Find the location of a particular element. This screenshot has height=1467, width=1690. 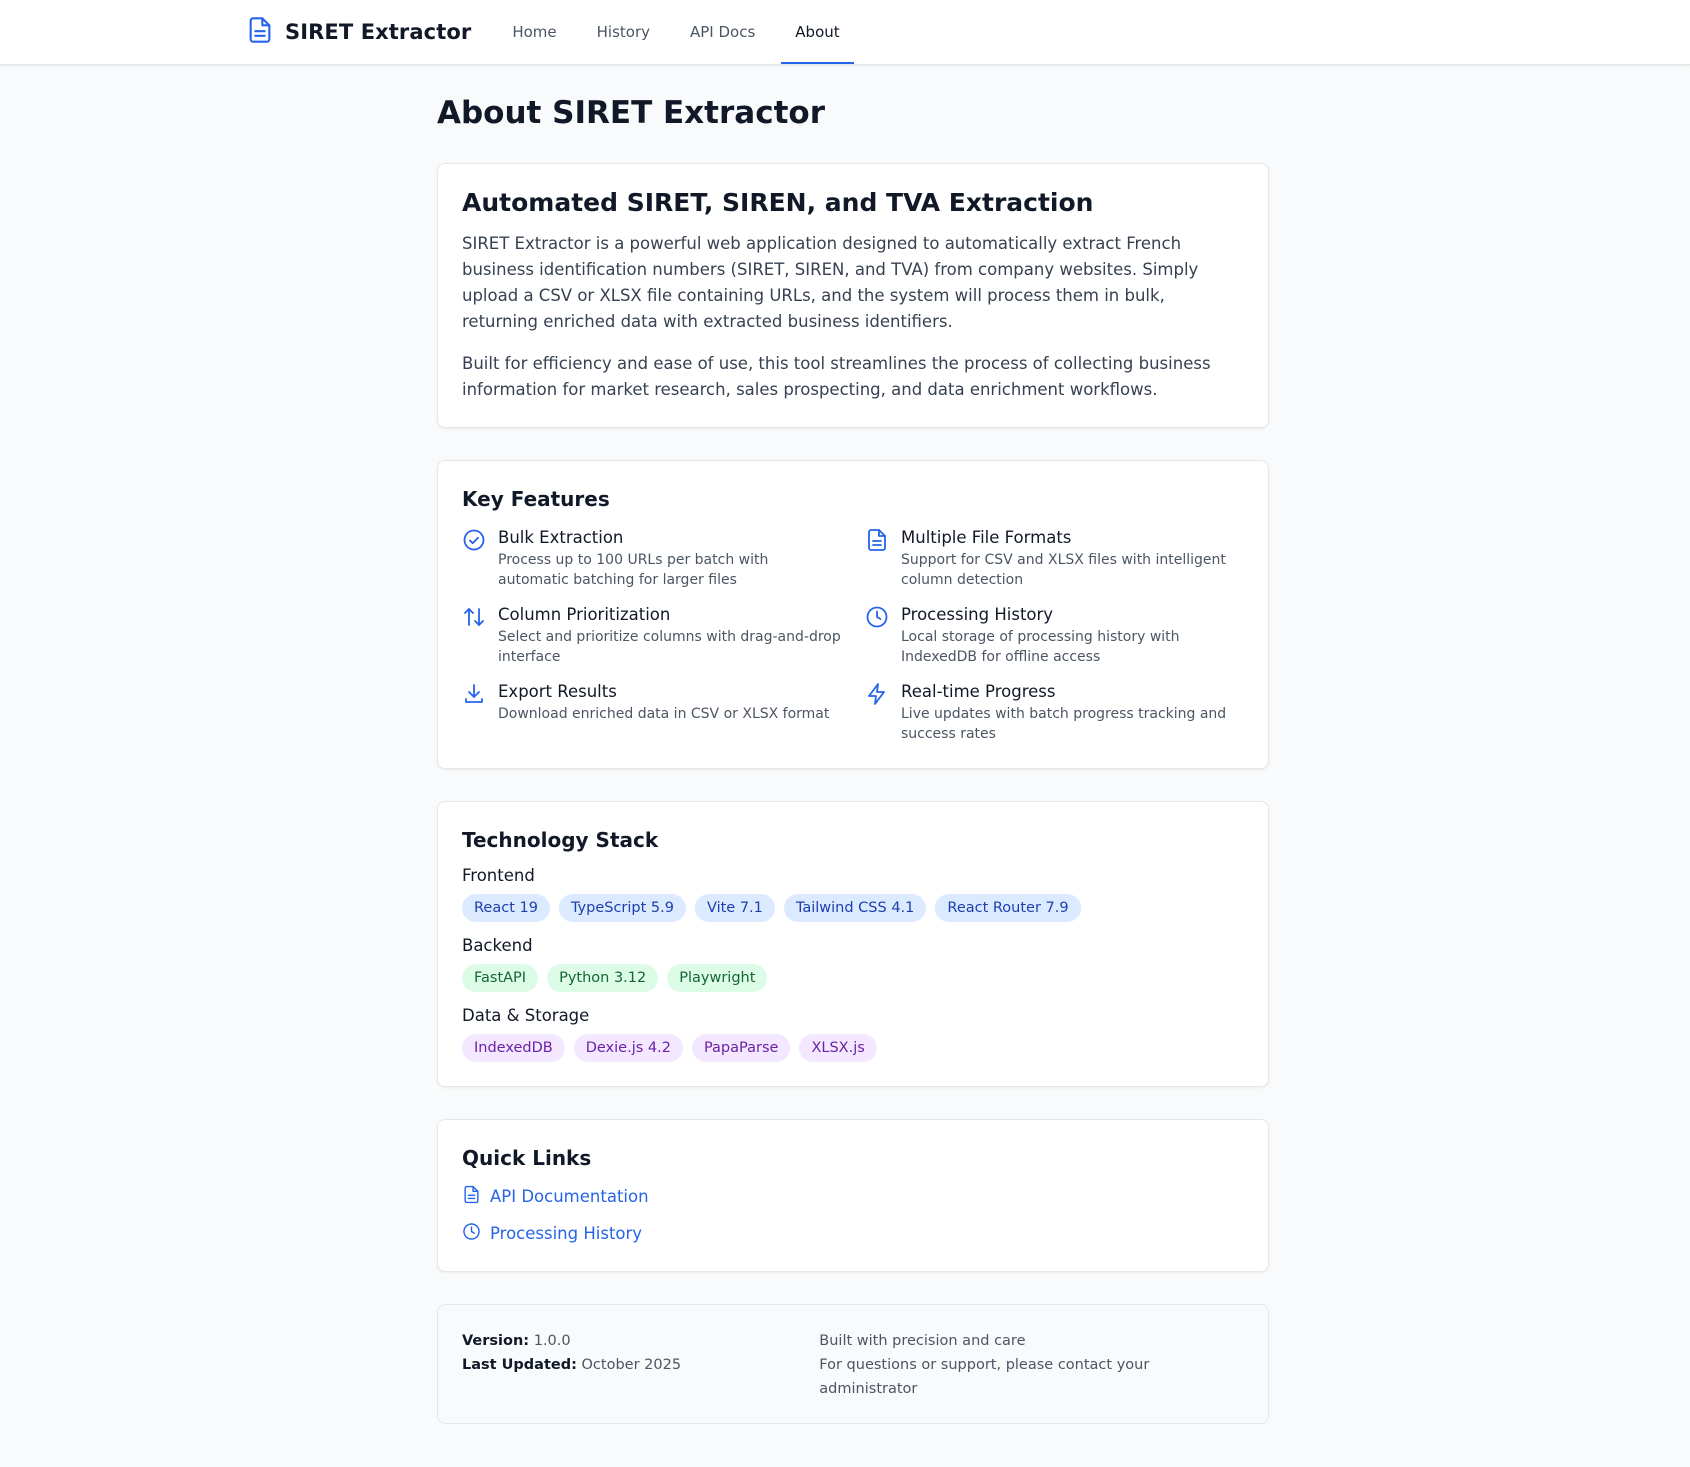

quick-links-heading: Quick Links is located at coordinates (527, 1158).